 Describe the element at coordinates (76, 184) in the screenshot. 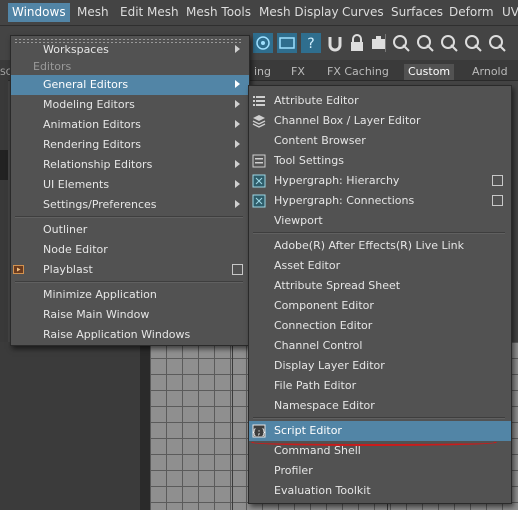

I see `menu-item-label: UI Elements` at that location.